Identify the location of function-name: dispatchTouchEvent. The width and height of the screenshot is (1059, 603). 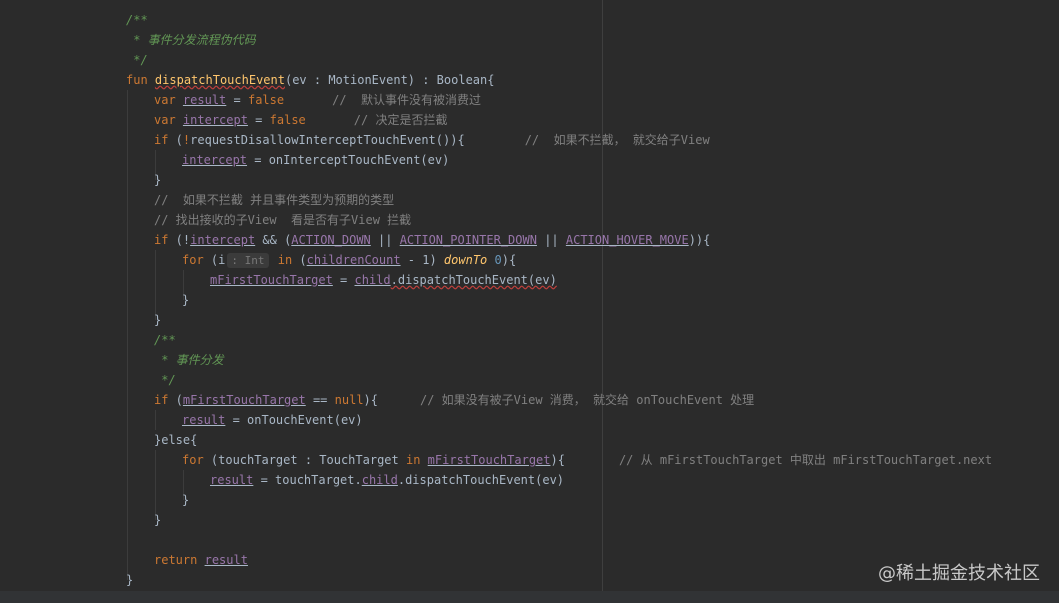
(220, 80).